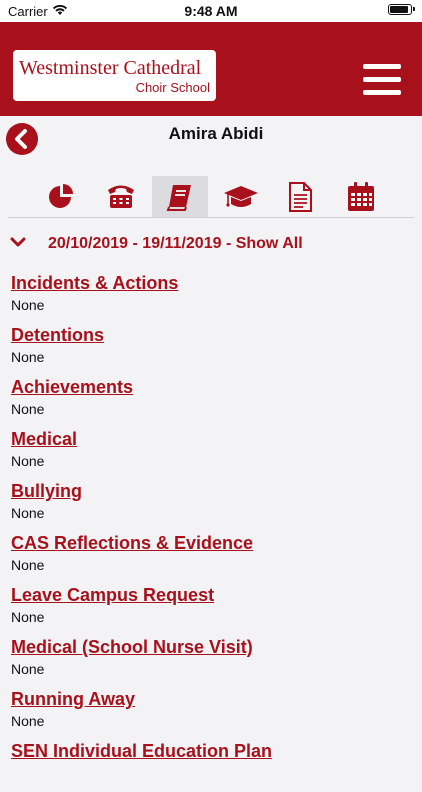 Image resolution: width=422 pixels, height=792 pixels. I want to click on section-link: Medical (School Nurse Visit), so click(211, 648).